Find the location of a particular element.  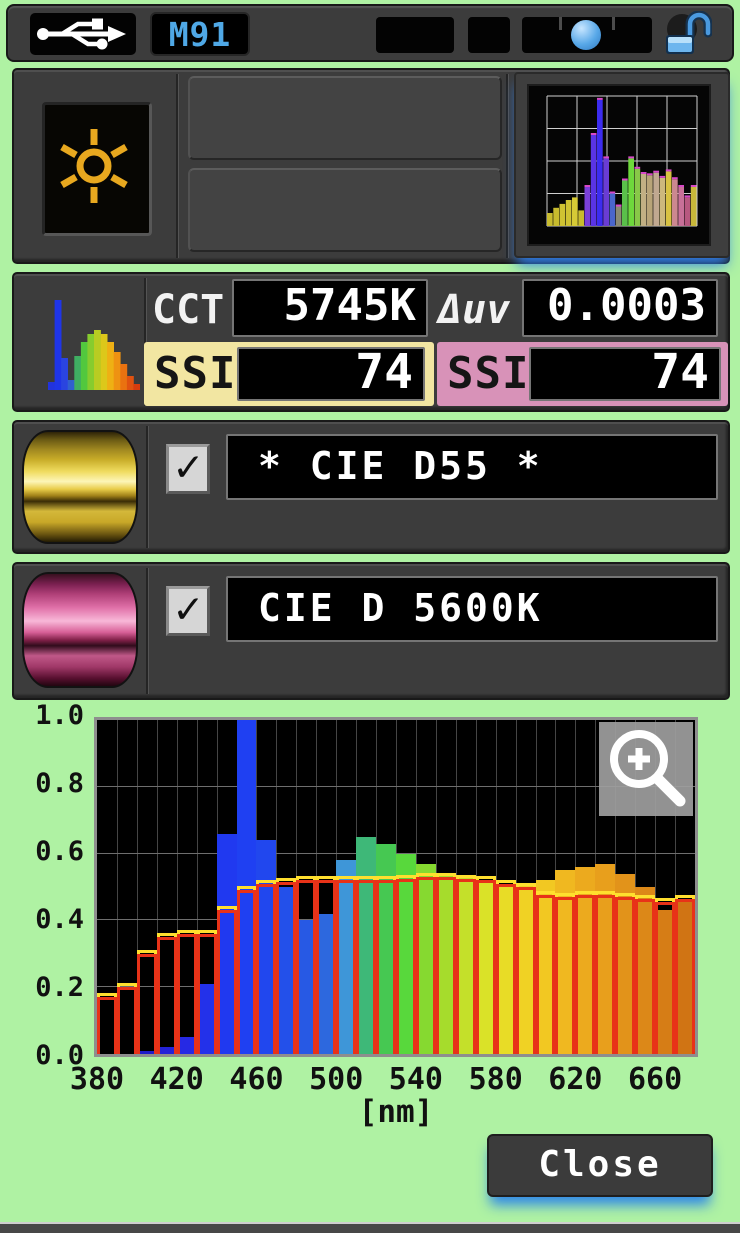

reference-d55-name-field: * CIE D55 * is located at coordinates (472, 467).